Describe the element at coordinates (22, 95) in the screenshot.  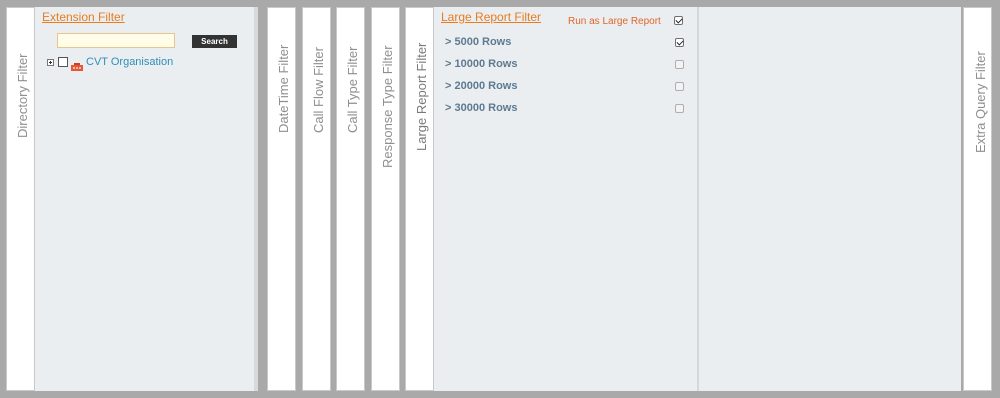
I see `tab-directory-filter-label: Directory Filter` at that location.